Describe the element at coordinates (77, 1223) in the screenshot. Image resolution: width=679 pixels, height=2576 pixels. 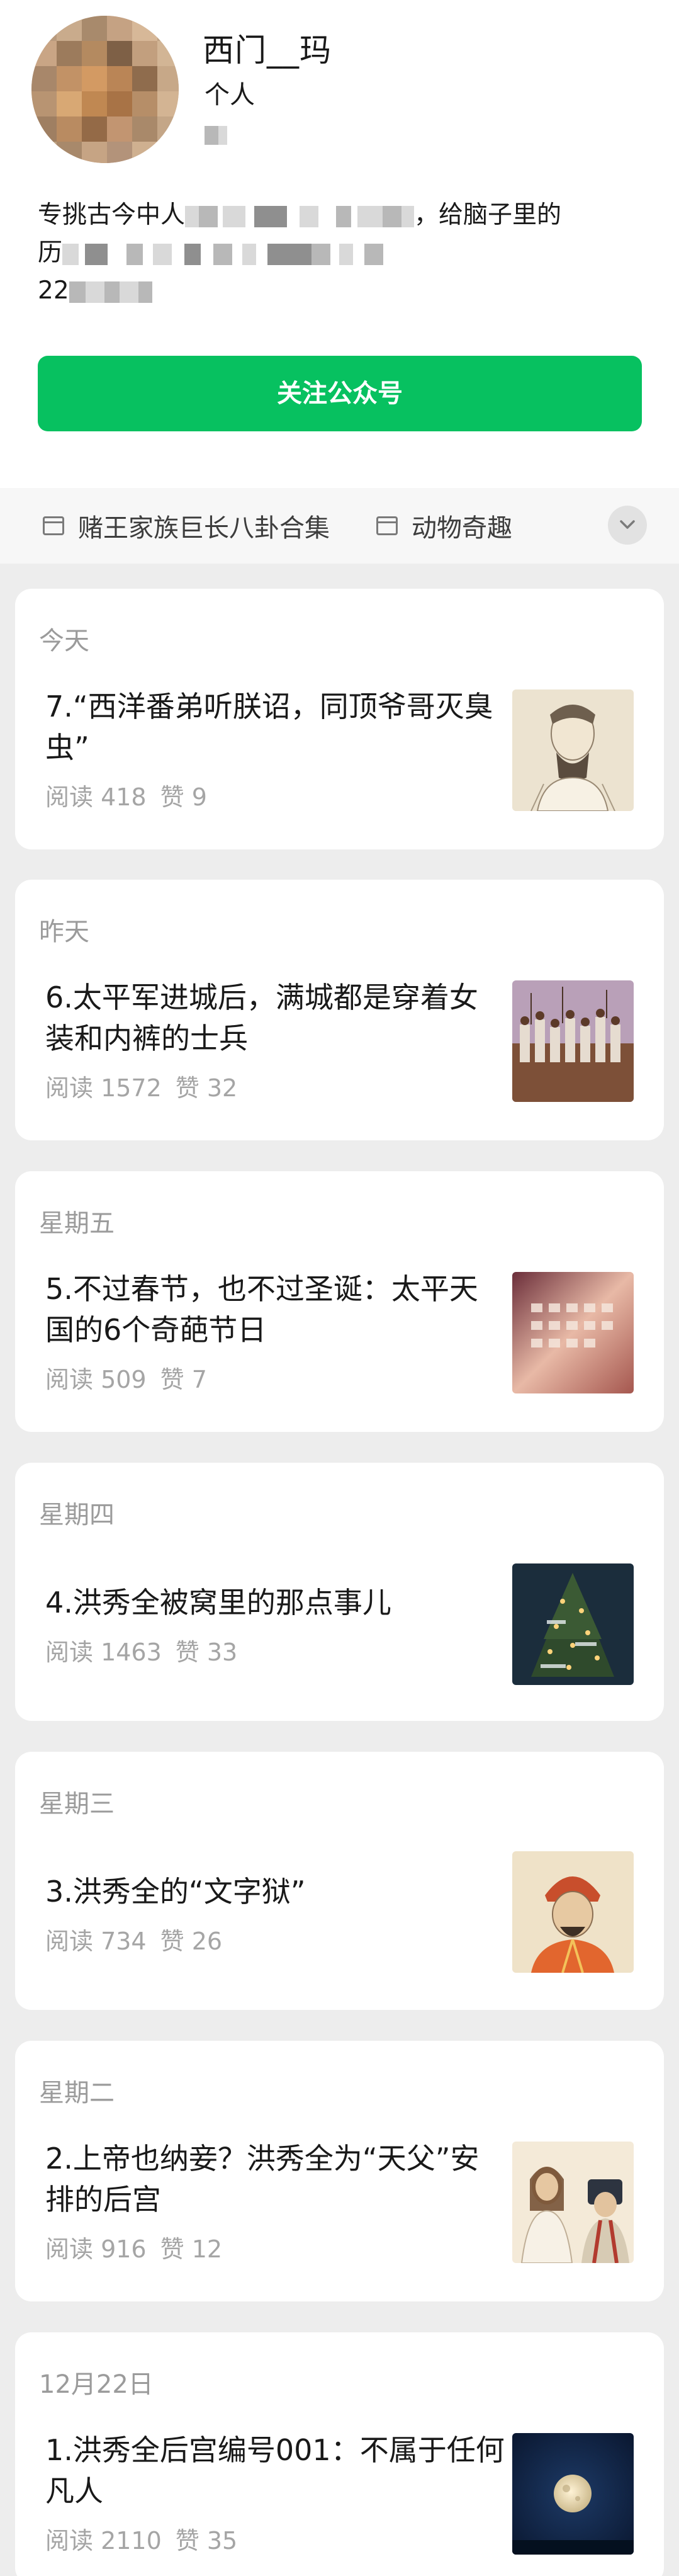
I see `article-date: 星期五` at that location.